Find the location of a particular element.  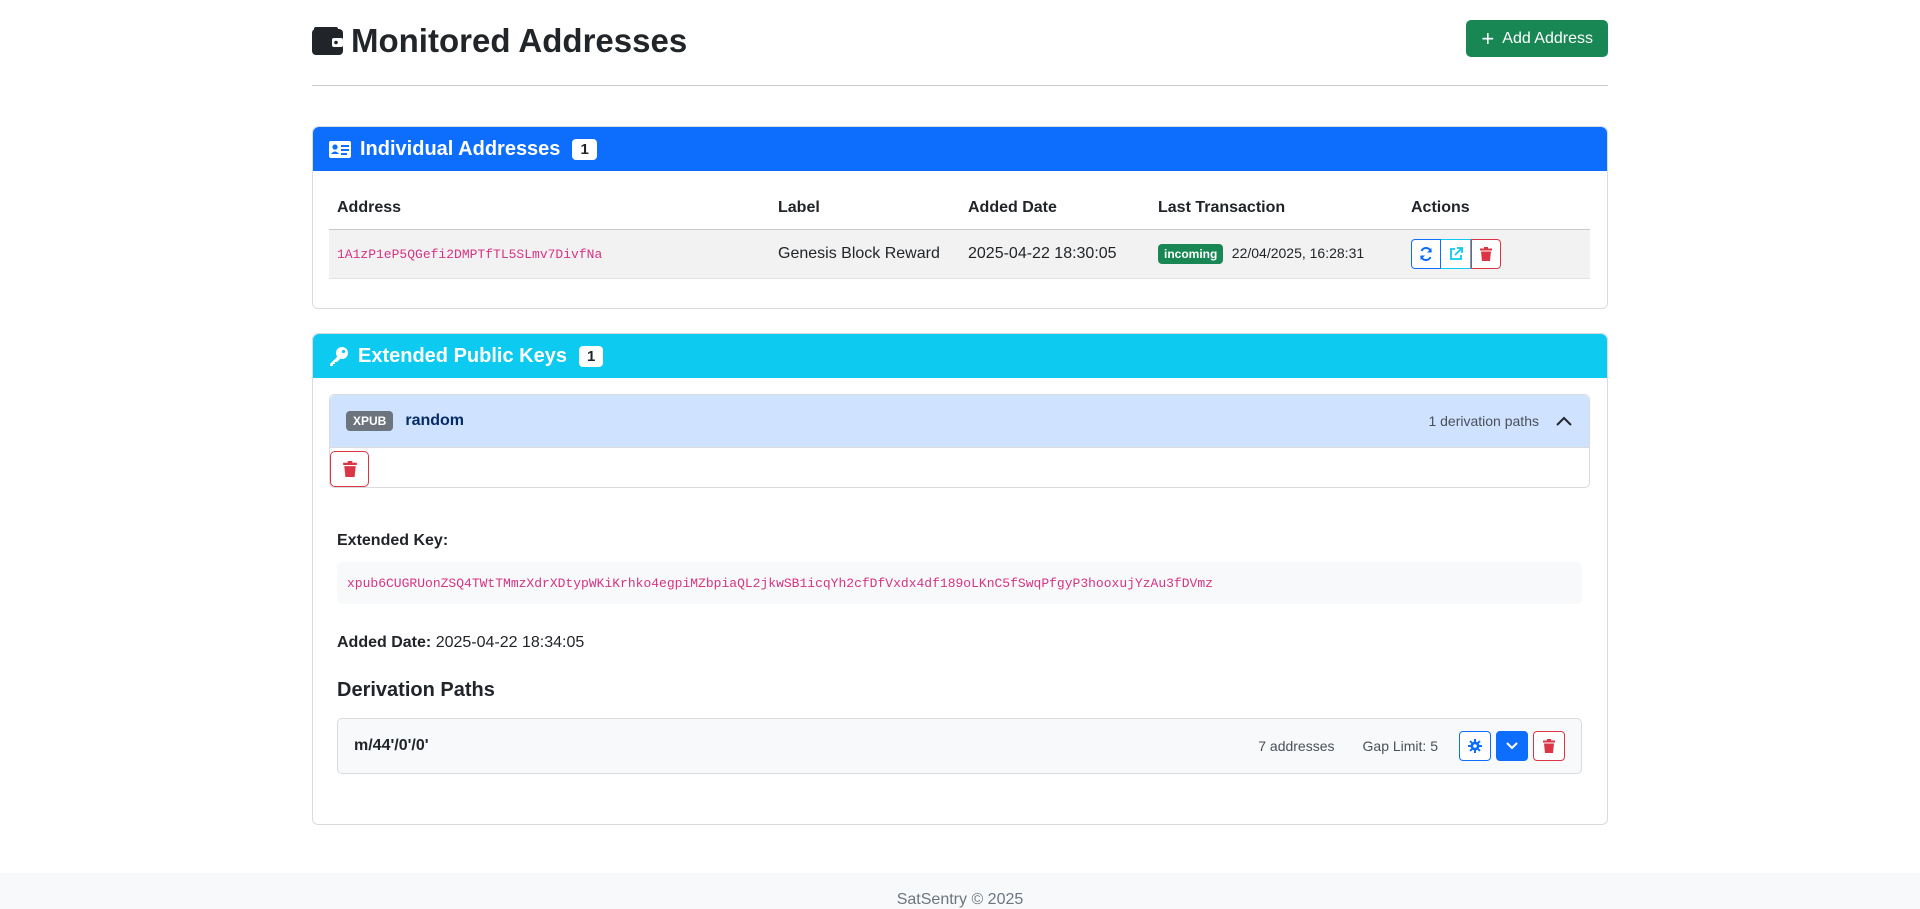

chevron-down-icon is located at coordinates (1512, 746).